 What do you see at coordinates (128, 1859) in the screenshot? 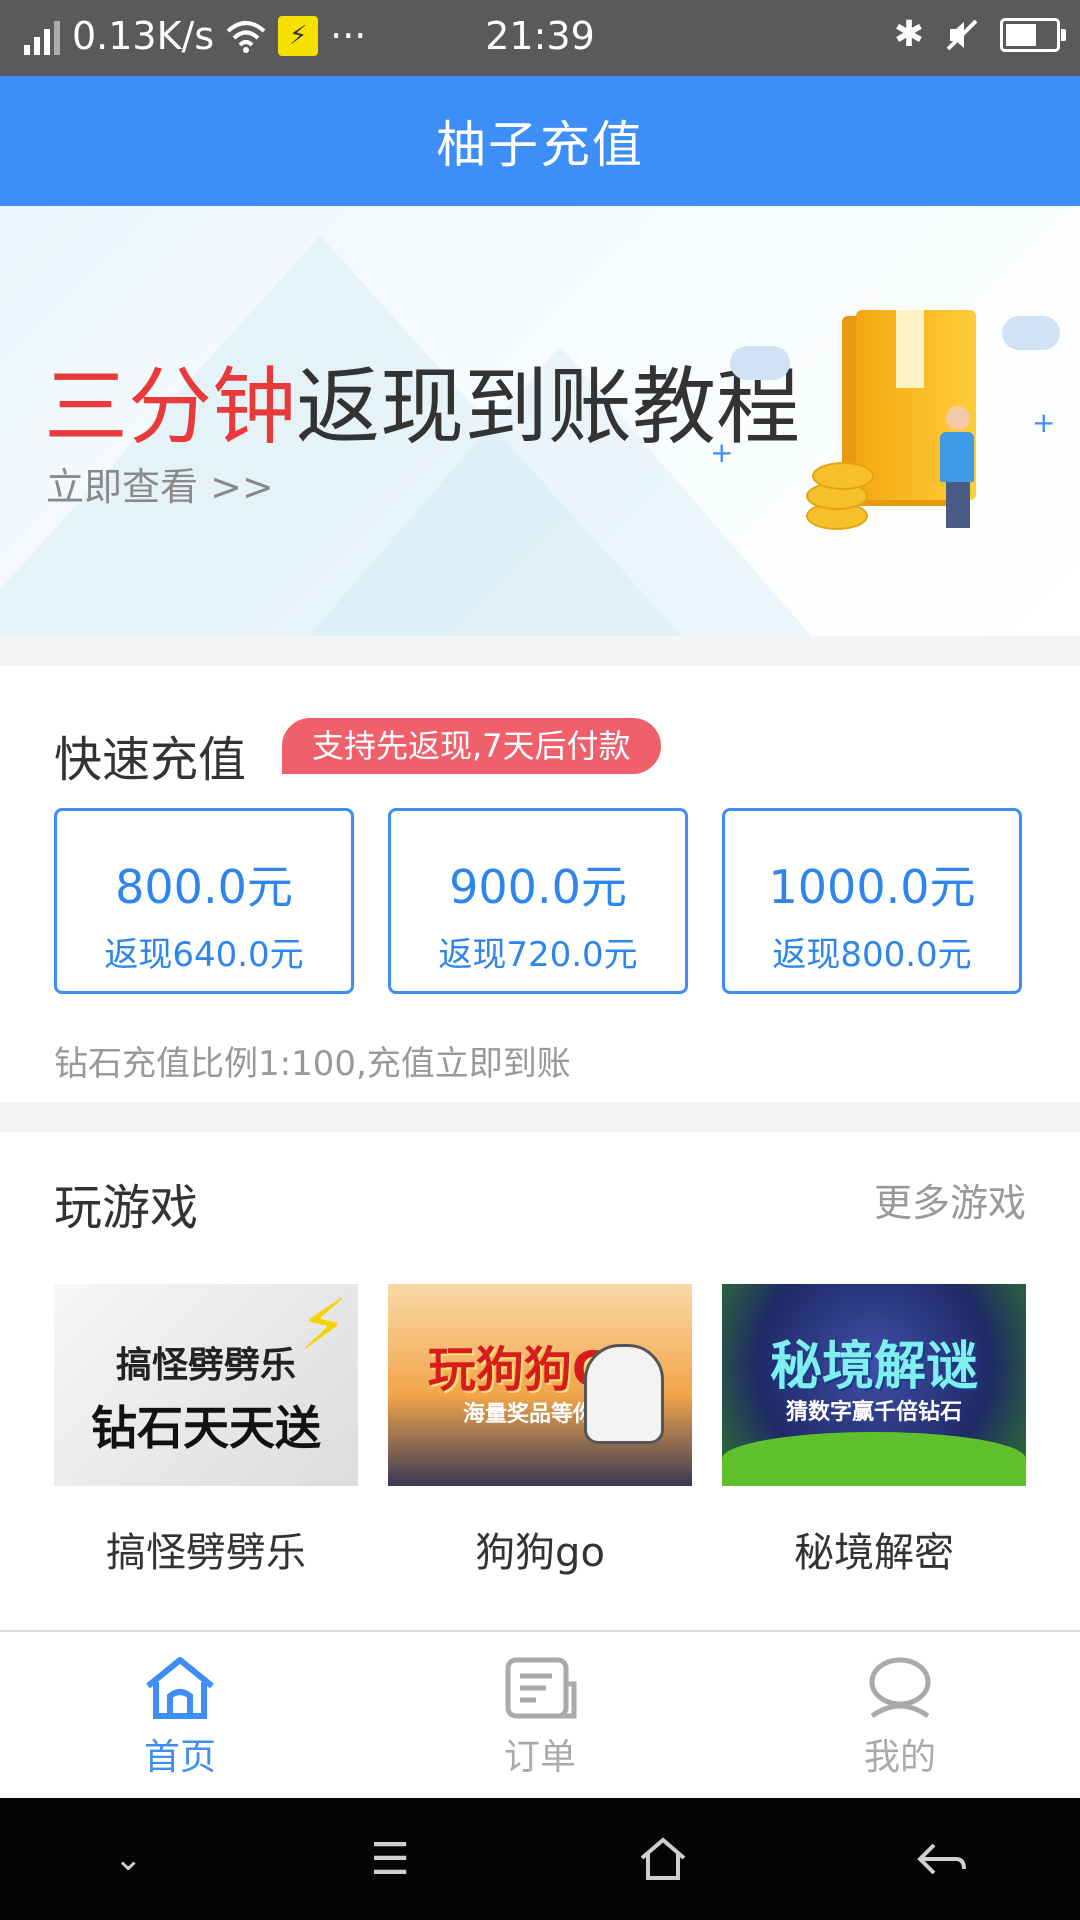
I see `chevron-down-icon: ⌄` at bounding box center [128, 1859].